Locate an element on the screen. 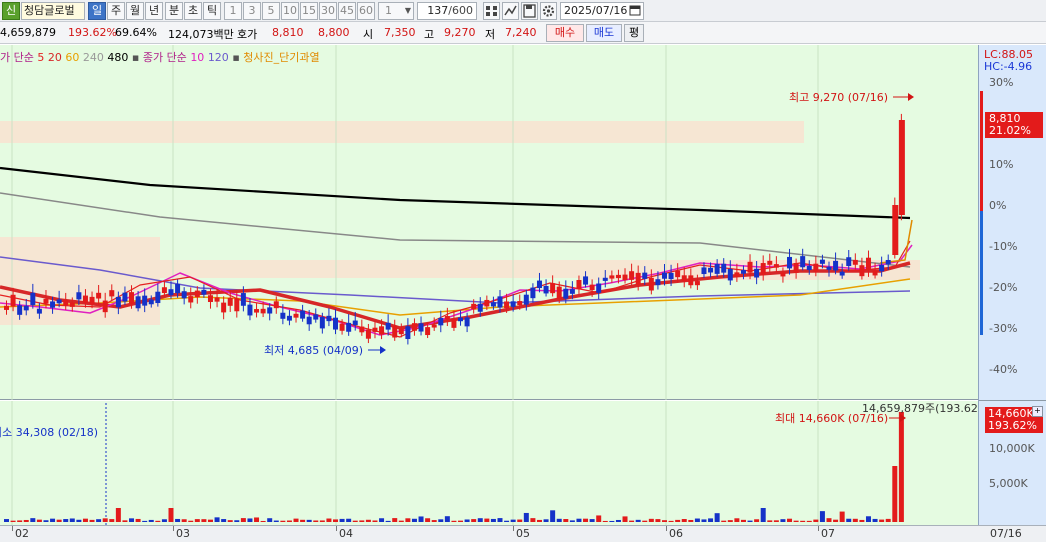 Image resolution: width=1046 pixels, height=542 pixels. interval-select-value: 1 is located at coordinates (388, 10).